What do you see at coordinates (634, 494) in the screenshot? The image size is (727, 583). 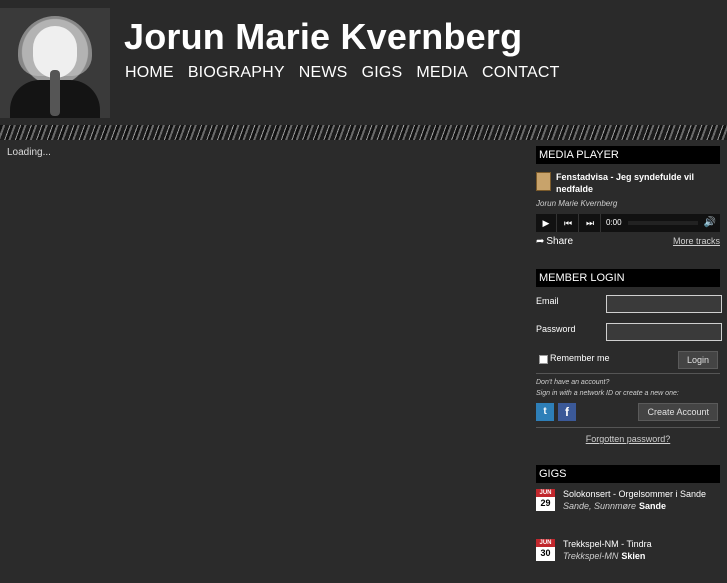 I see `gig-name: Solokonsert - Orgelsommer i Sande` at bounding box center [634, 494].